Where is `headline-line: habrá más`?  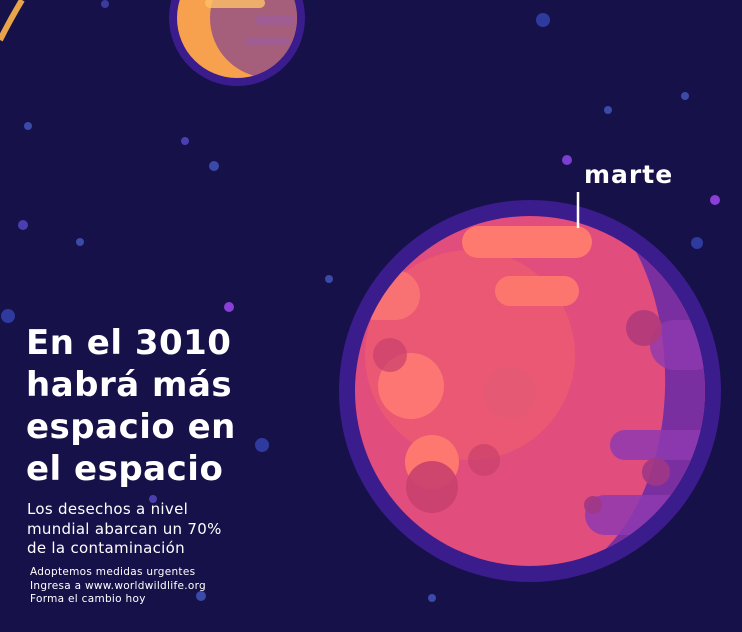
headline-line: habrá más is located at coordinates (129, 385).